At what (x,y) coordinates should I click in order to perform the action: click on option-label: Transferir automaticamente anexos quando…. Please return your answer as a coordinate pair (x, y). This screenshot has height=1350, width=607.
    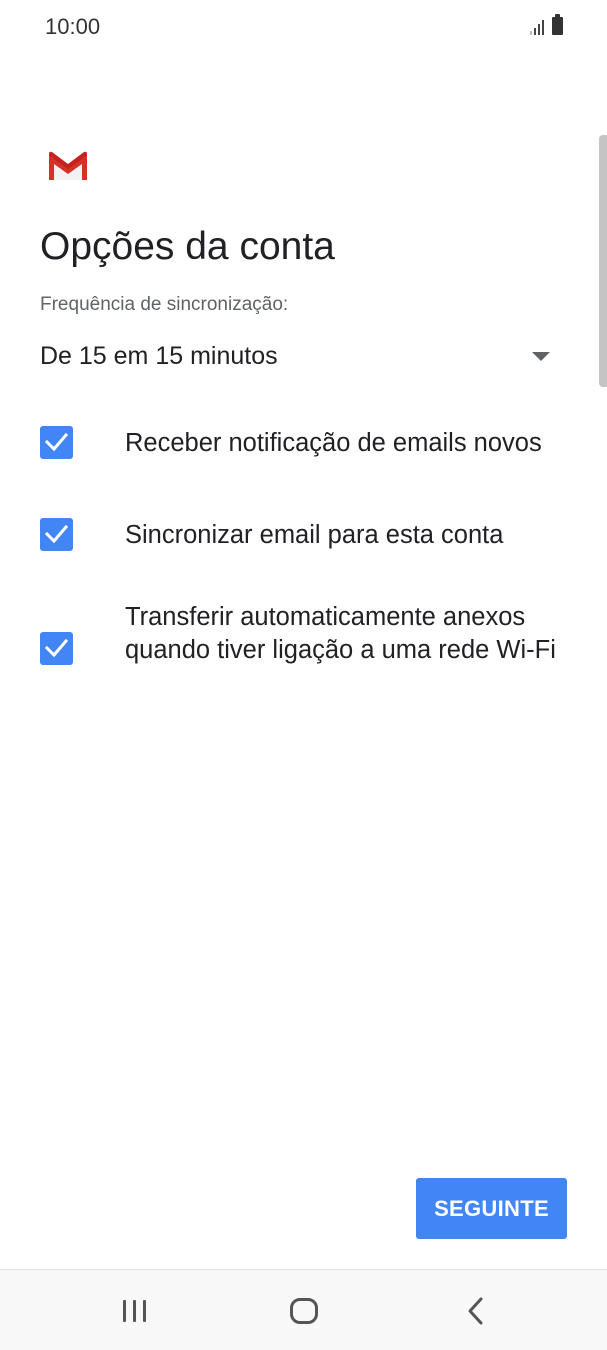
    Looking at the image, I should click on (340, 633).